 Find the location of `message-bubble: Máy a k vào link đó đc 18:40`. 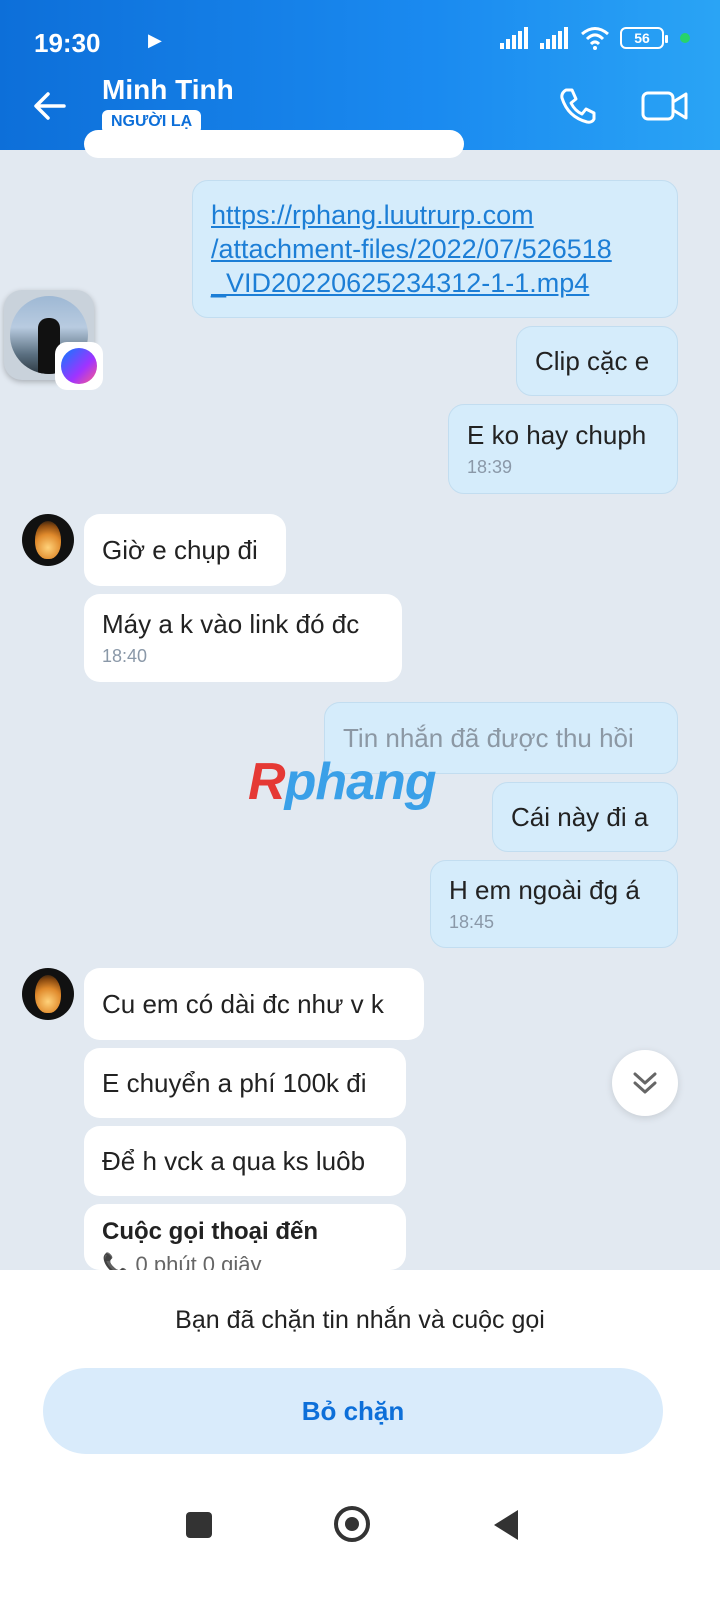

message-bubble: Máy a k vào link đó đc 18:40 is located at coordinates (243, 638).